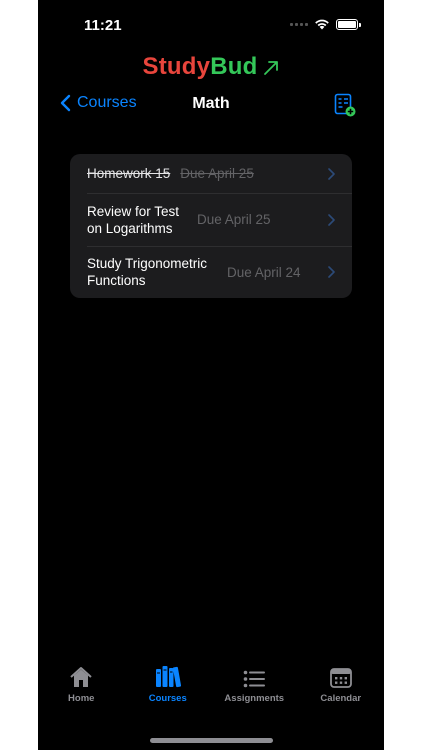 This screenshot has height=750, width=422. I want to click on assignment-name: Homework 15, so click(129, 173).